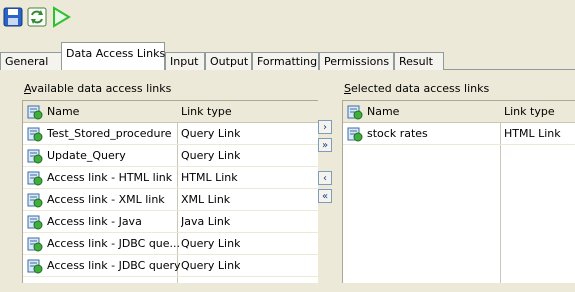 The width and height of the screenshot is (575, 292). I want to click on tab-label: Permissions, so click(357, 61).